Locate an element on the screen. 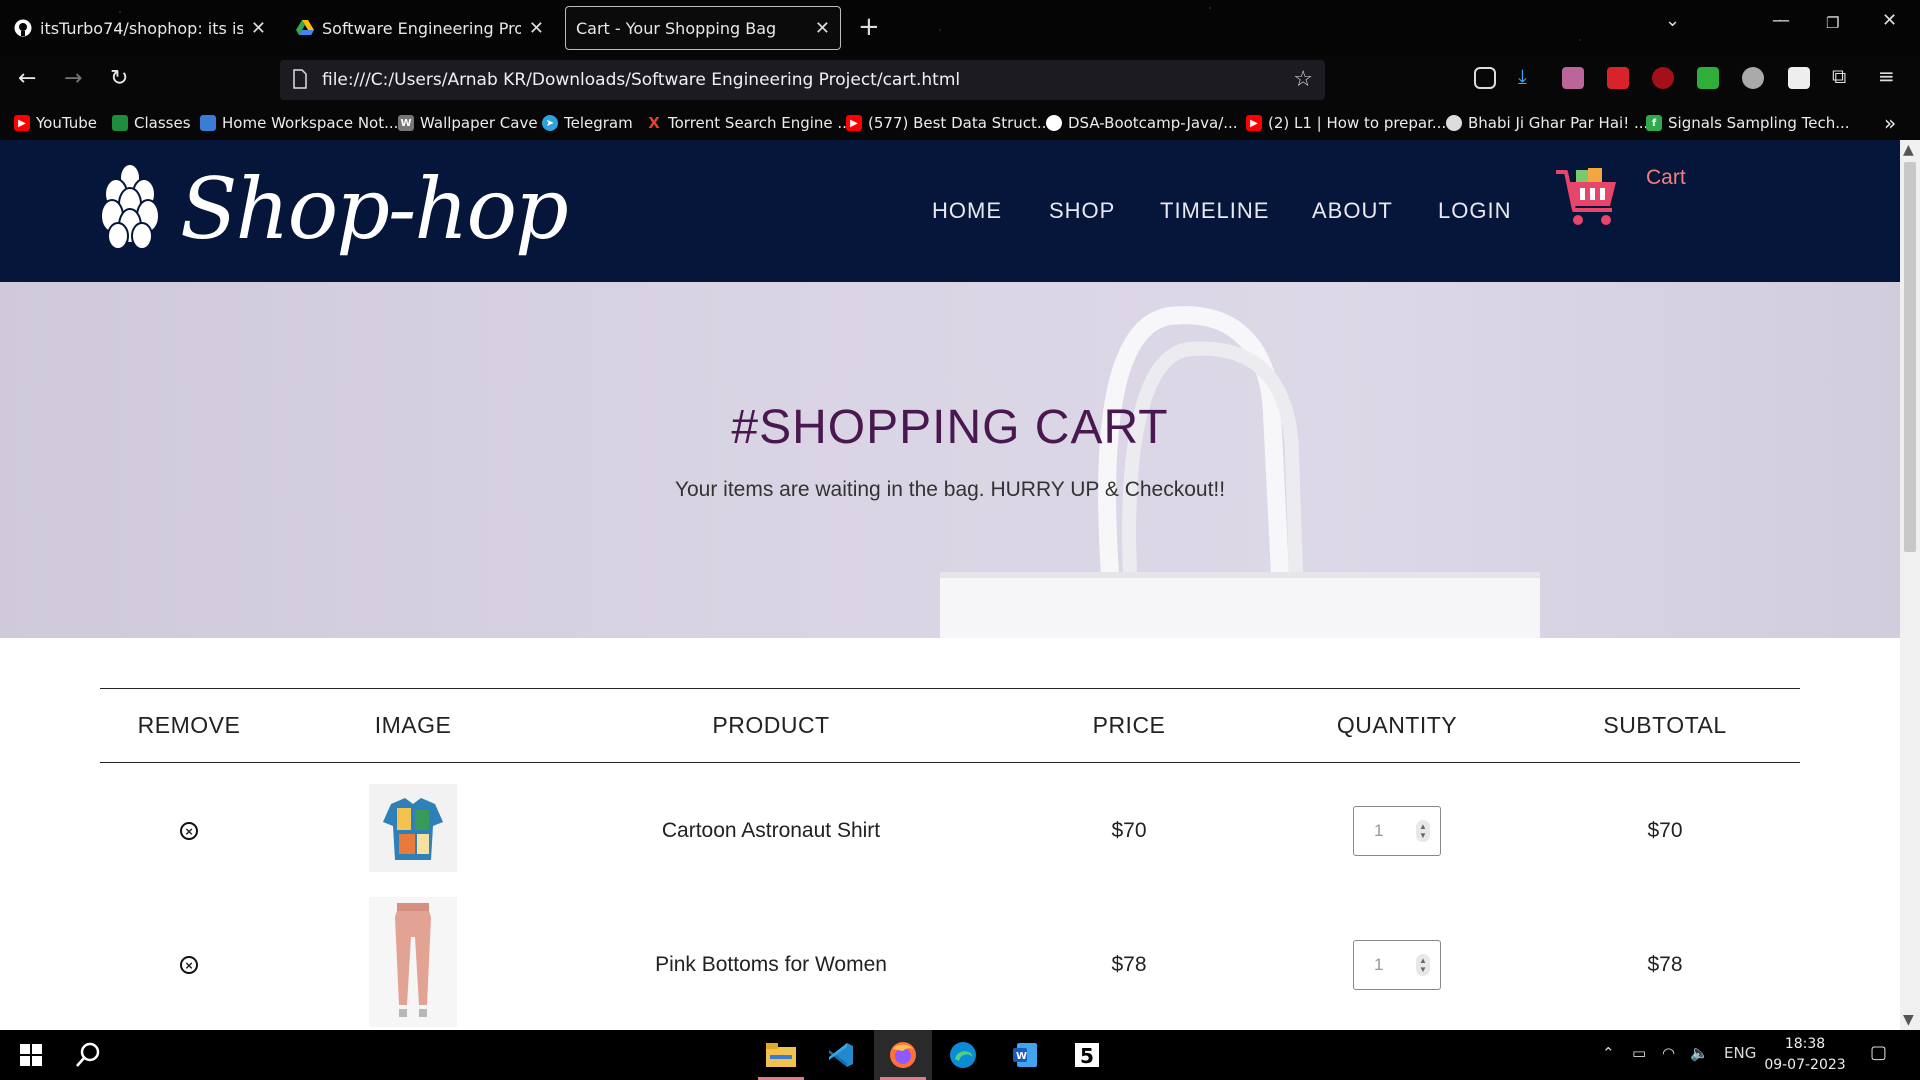 Image resolution: width=1920 pixels, height=1080 pixels. search-icon is located at coordinates (89, 1055).